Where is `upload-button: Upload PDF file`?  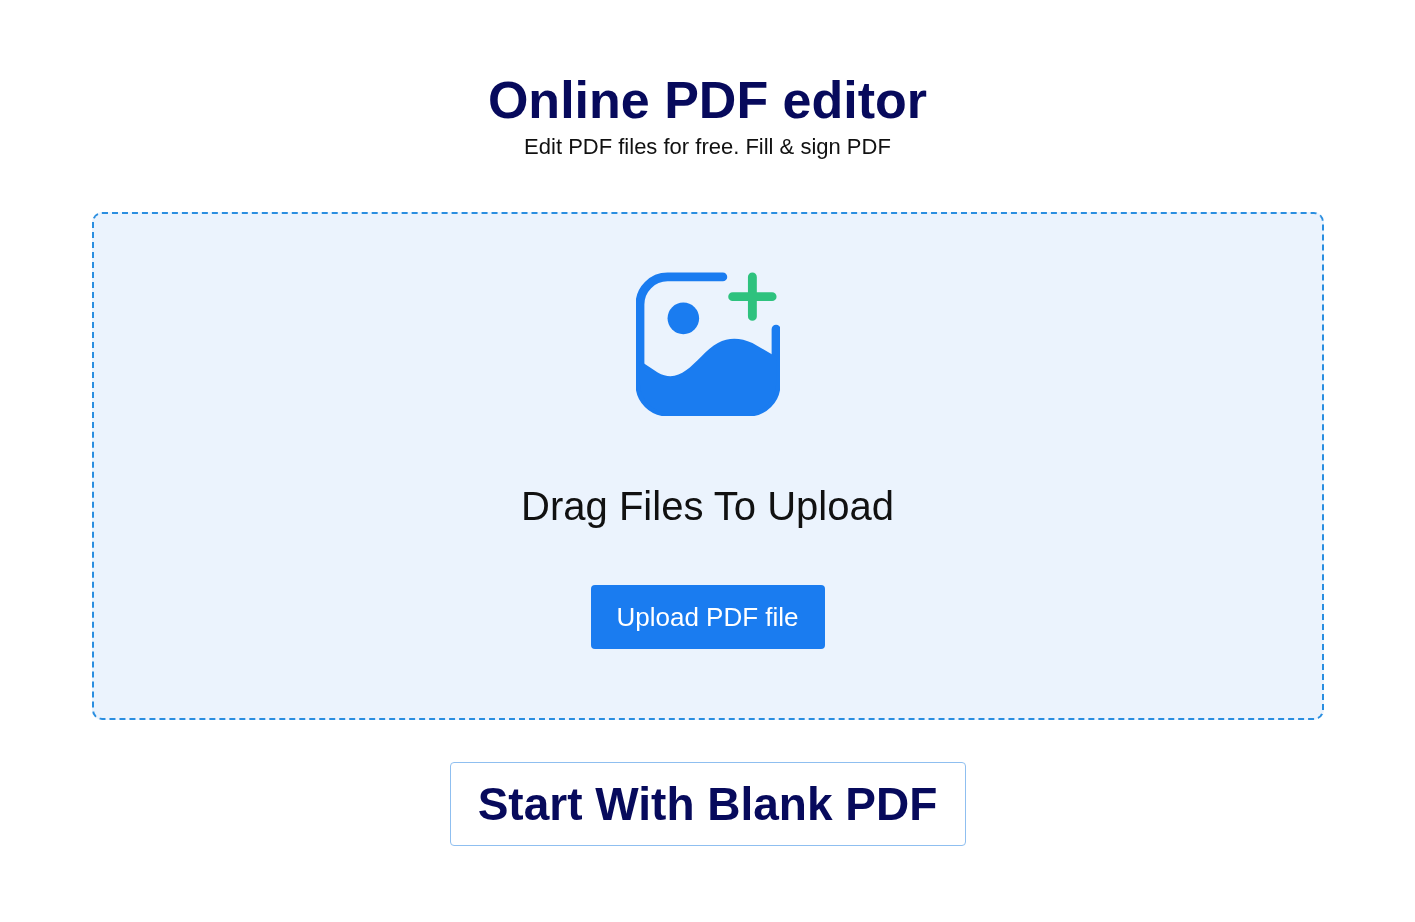 upload-button: Upload PDF file is located at coordinates (707, 617).